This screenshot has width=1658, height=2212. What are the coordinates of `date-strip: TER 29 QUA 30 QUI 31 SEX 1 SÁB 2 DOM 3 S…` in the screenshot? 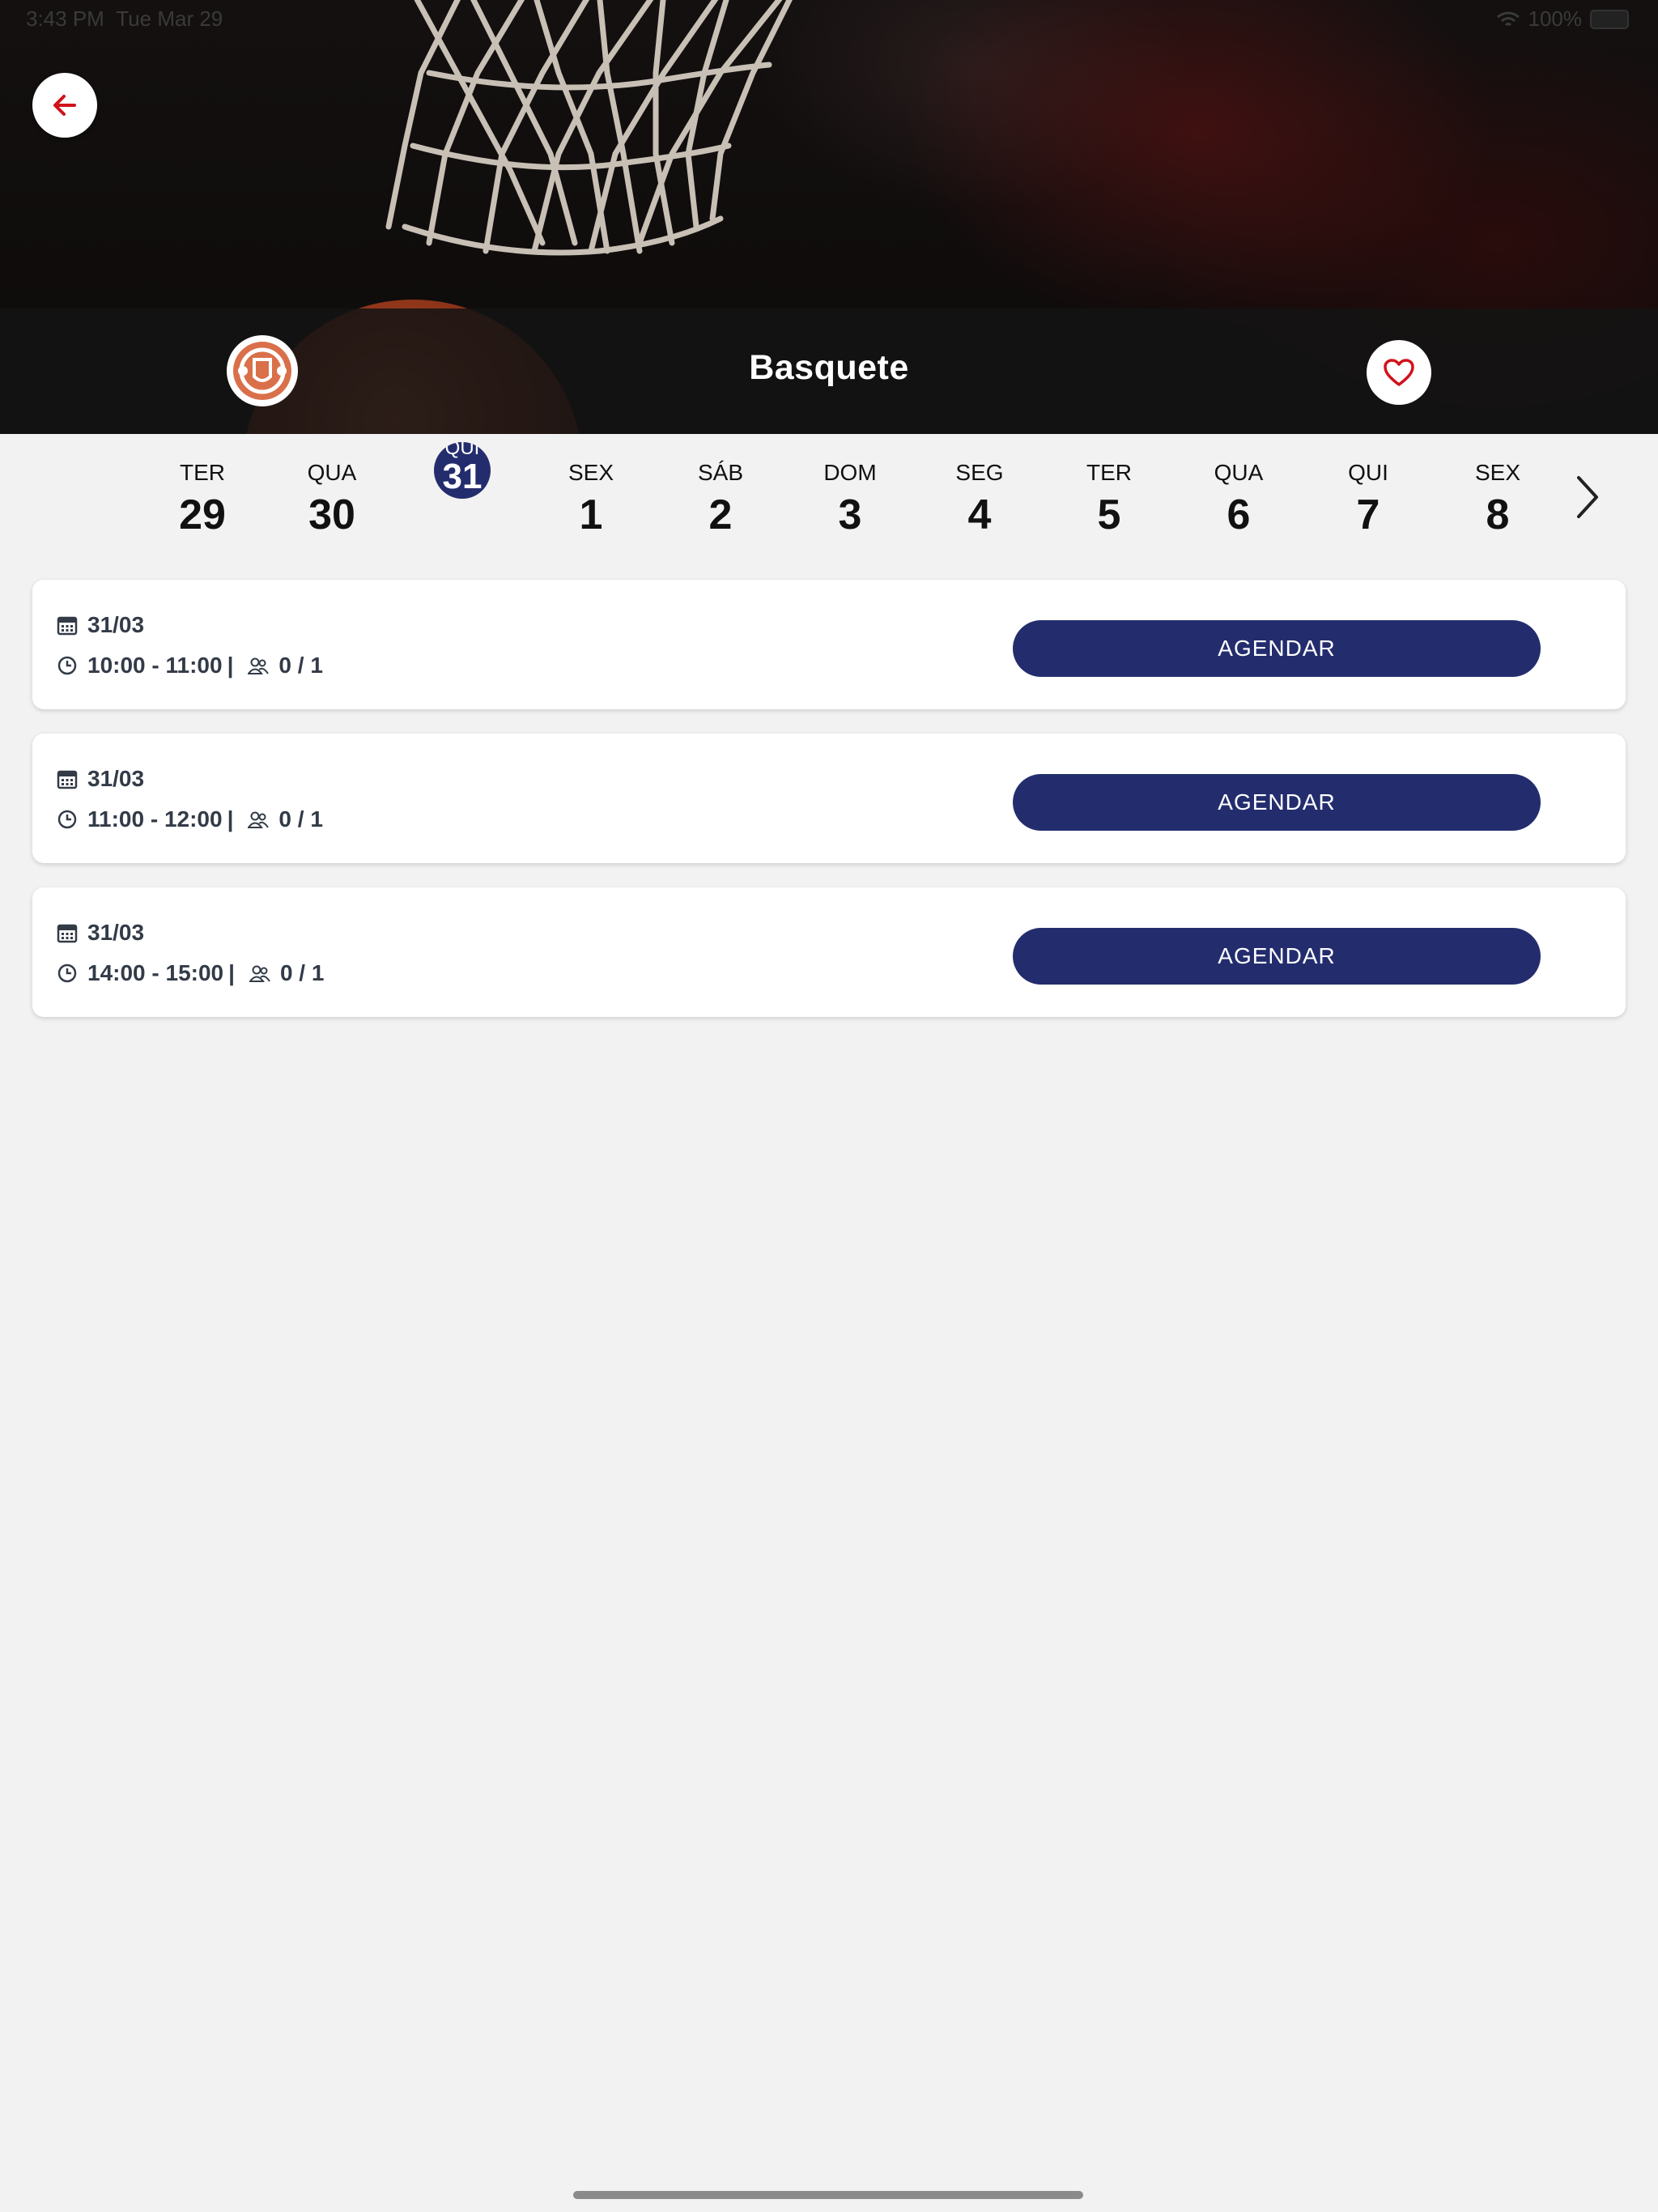 It's located at (829, 499).